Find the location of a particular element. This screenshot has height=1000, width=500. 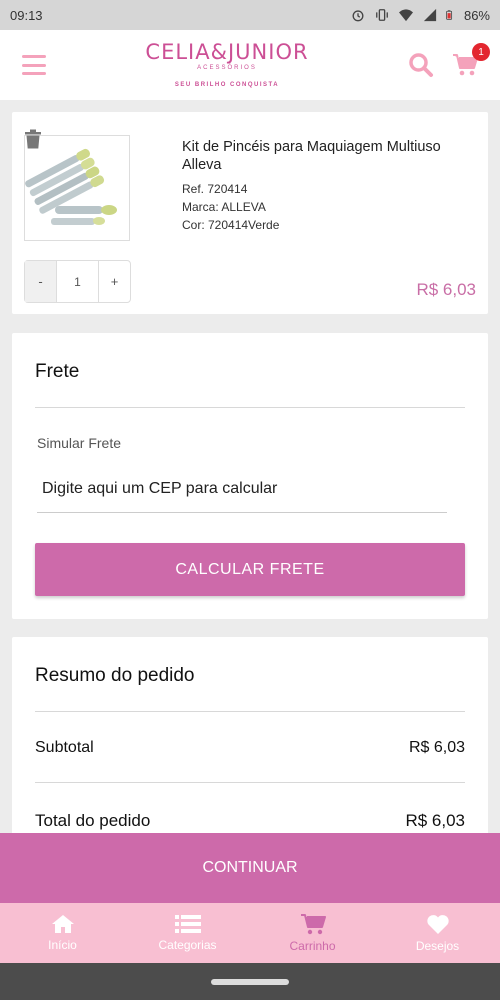

nav-label: Categorias is located at coordinates (187, 945).